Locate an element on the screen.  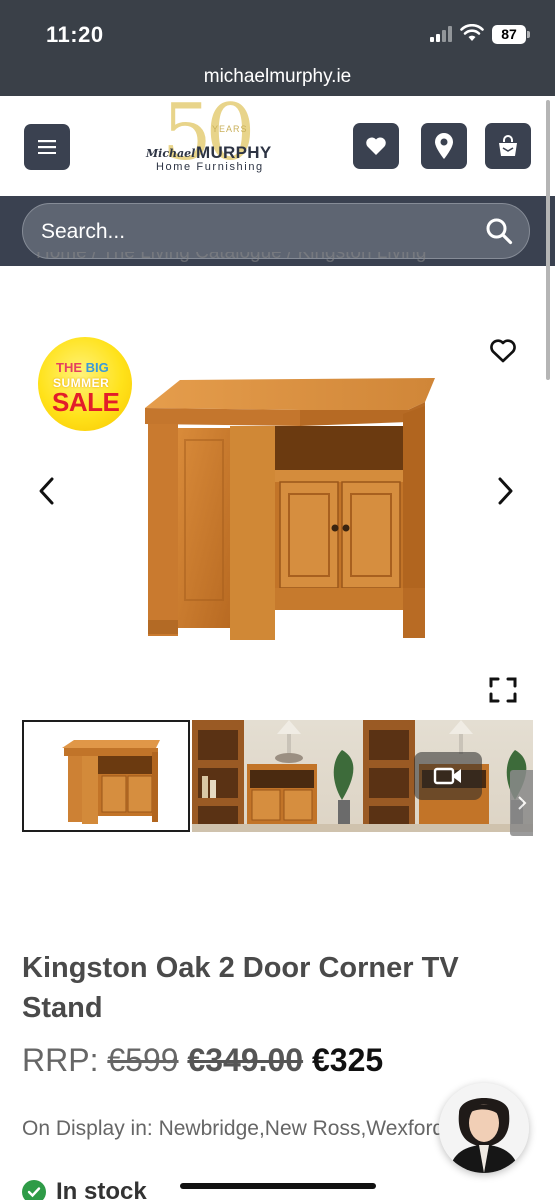
logo-years-label: YEARS is located at coordinates (230, 129).